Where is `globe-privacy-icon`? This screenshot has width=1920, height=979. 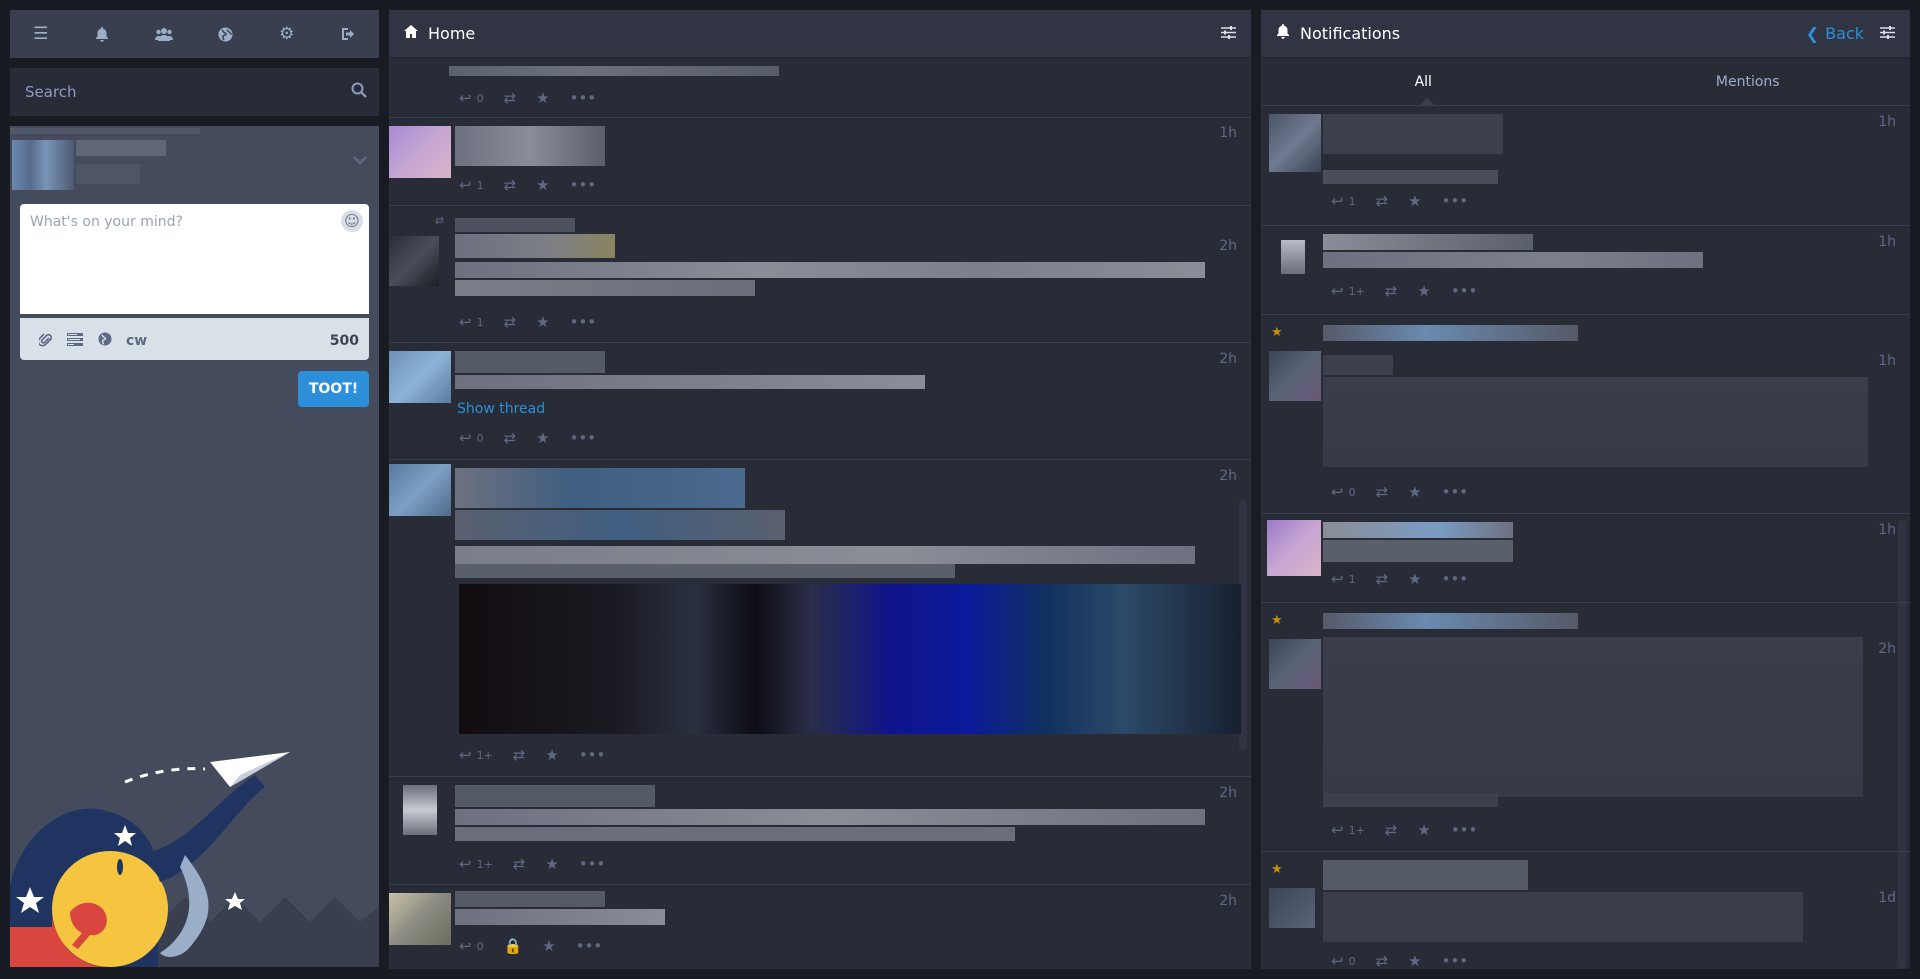
globe-privacy-icon is located at coordinates (105, 341).